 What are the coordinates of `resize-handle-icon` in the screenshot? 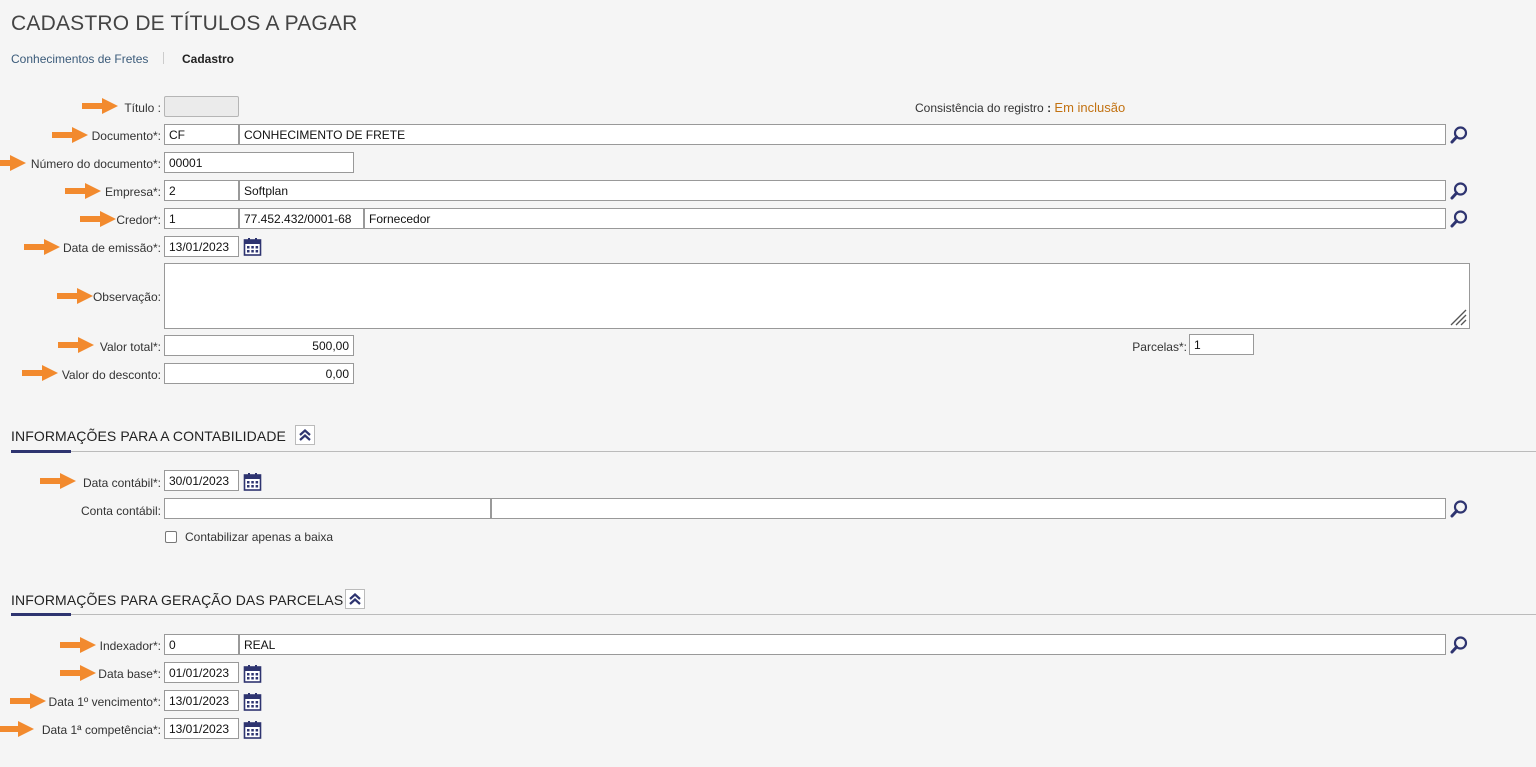 It's located at (1457, 316).